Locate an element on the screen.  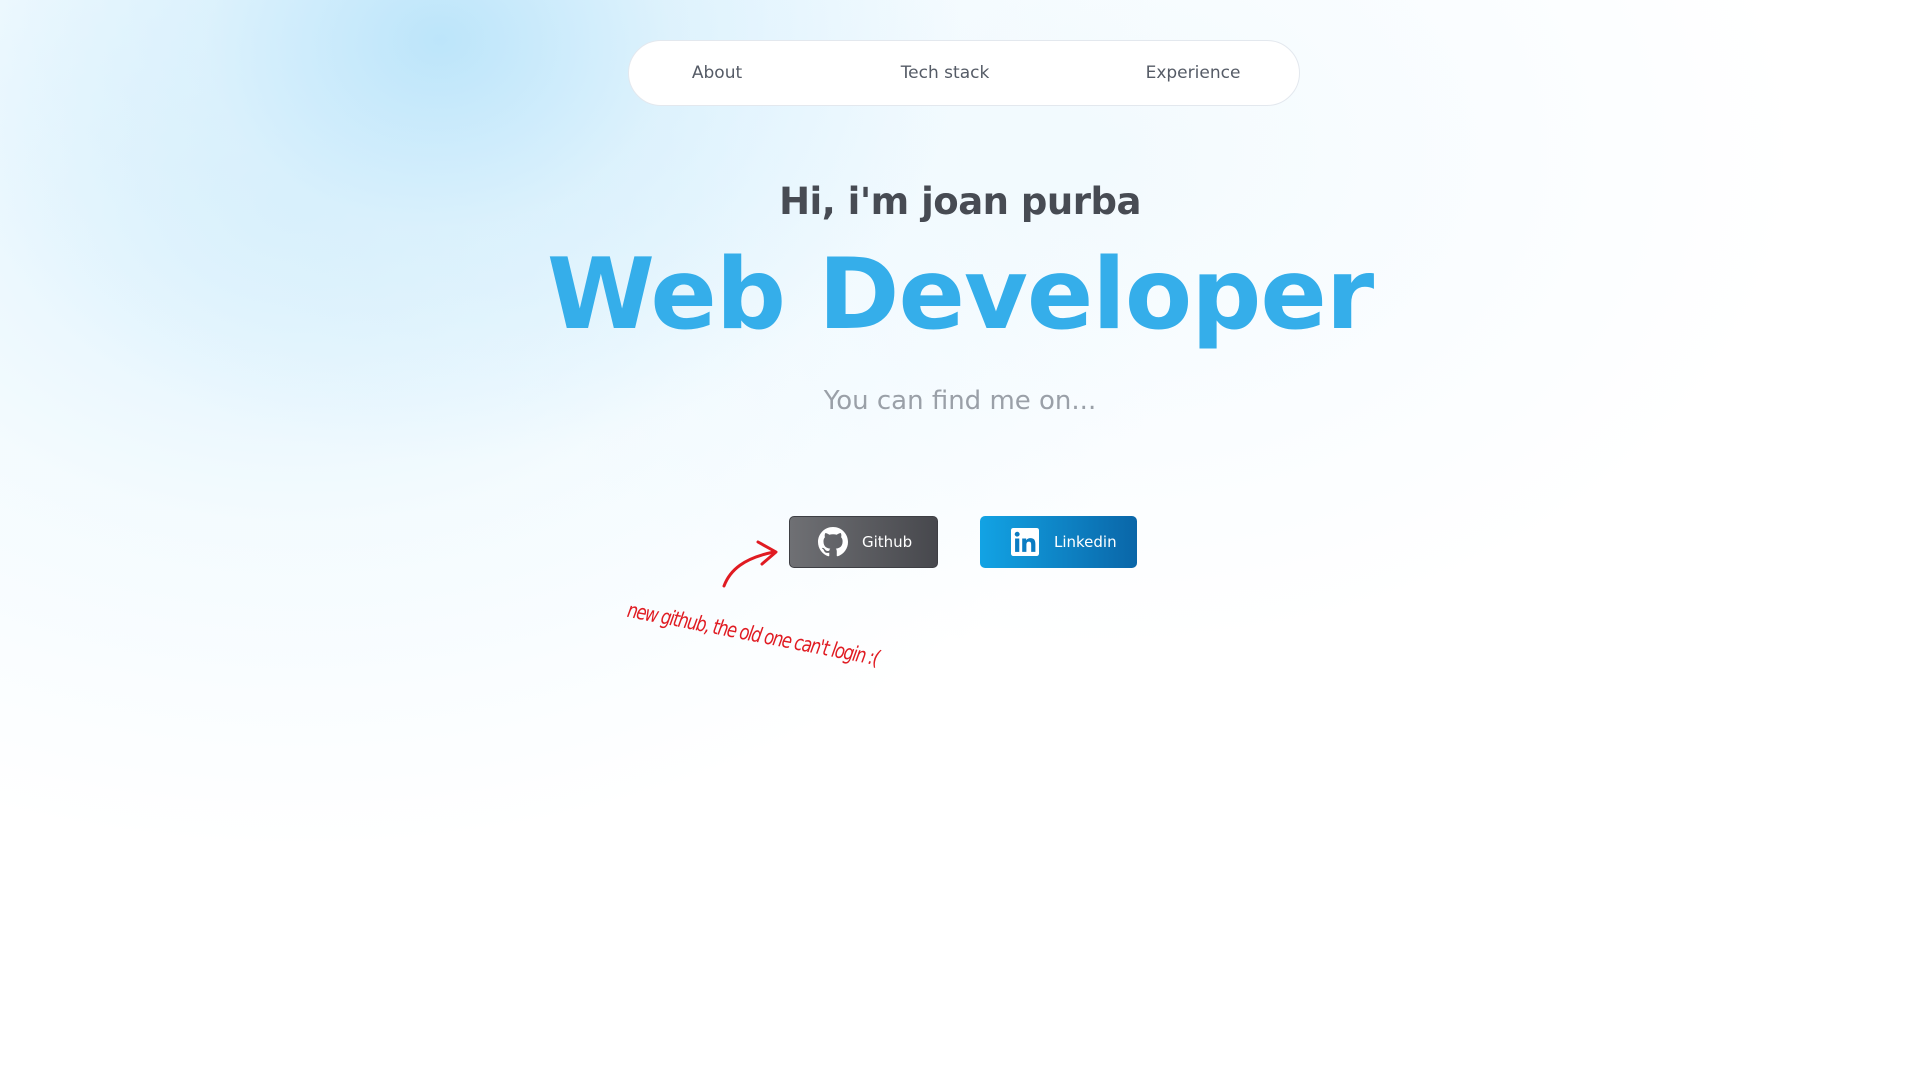
top-nav: About Tech stack Experience is located at coordinates (964, 73).